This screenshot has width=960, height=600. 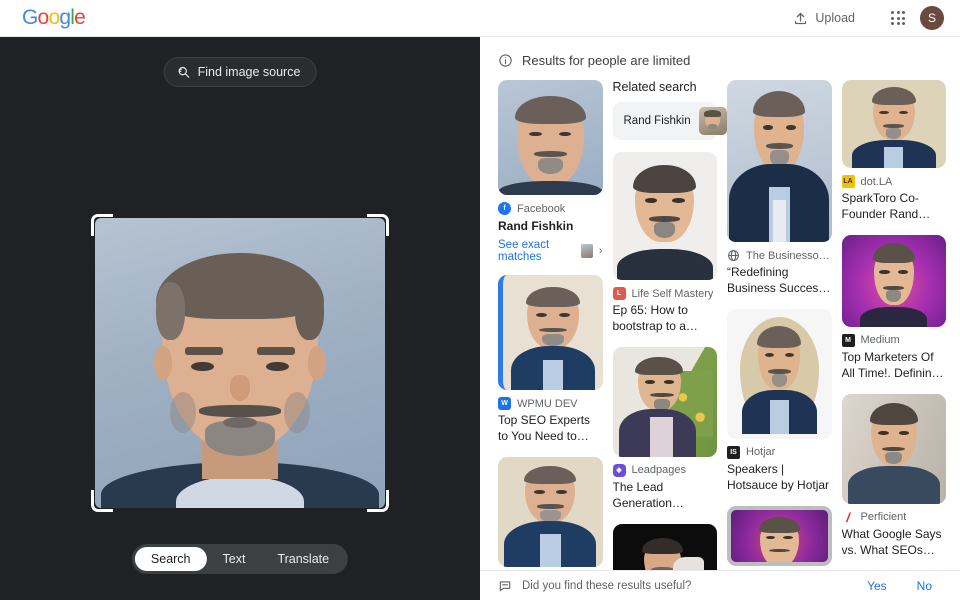 I want to click on leadpages-icon: ◈, so click(x=619, y=470).